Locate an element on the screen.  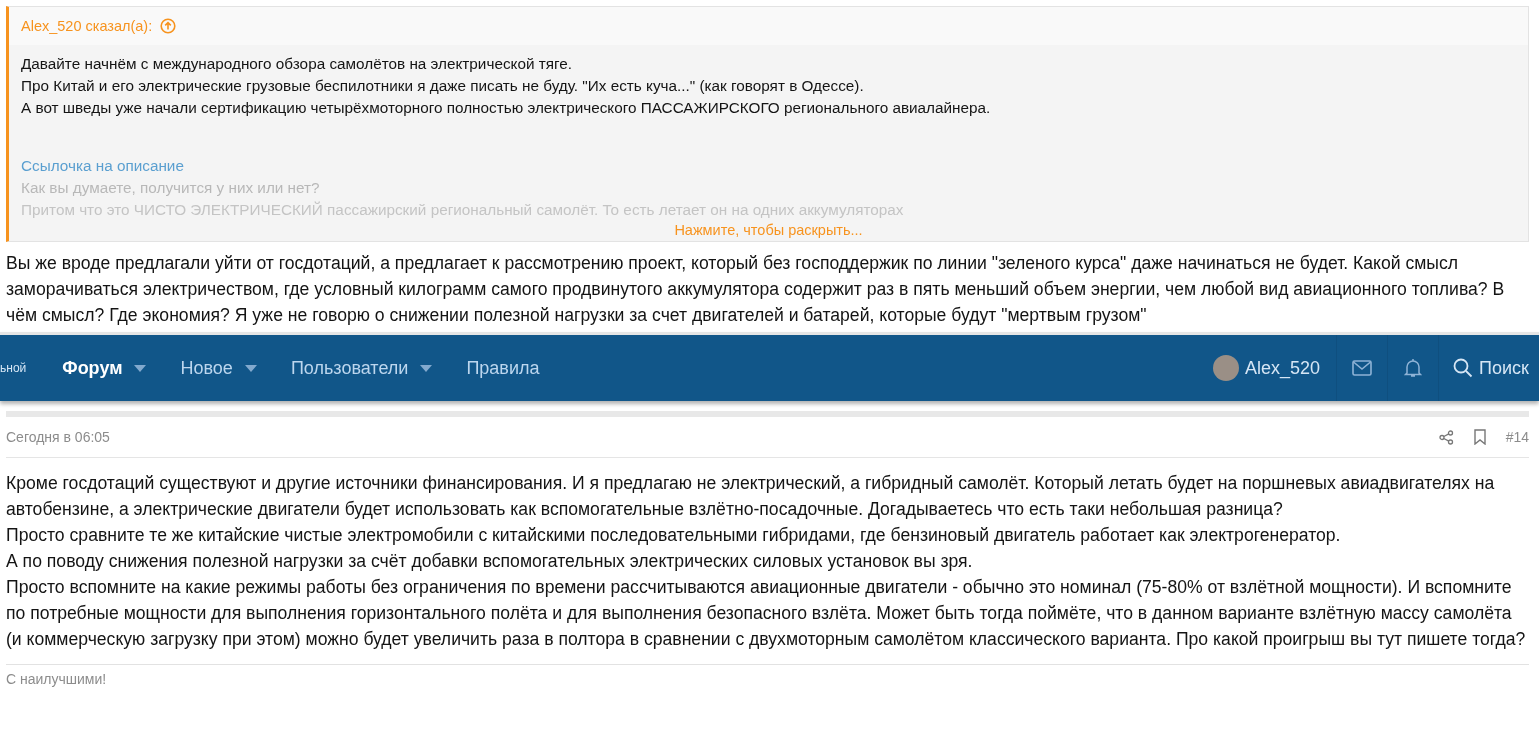
nav-cut-label: ьной is located at coordinates (13, 368).